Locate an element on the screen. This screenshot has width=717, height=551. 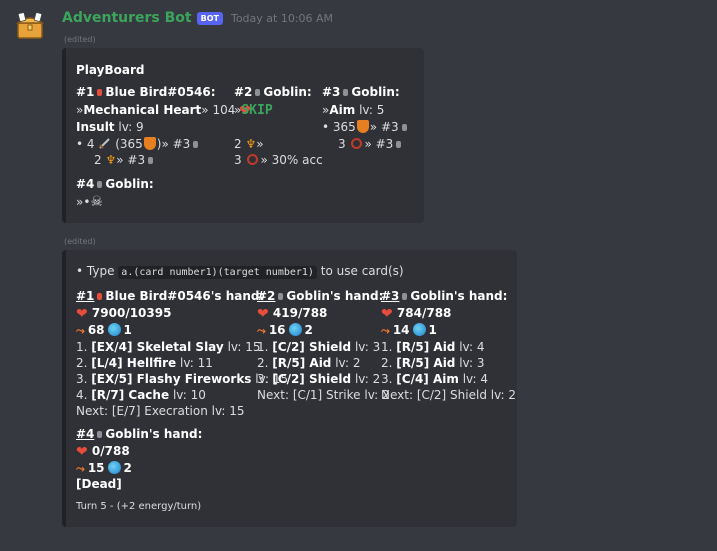
turn-footer: Turn 5 - (+2 energy/turn) is located at coordinates (139, 506).